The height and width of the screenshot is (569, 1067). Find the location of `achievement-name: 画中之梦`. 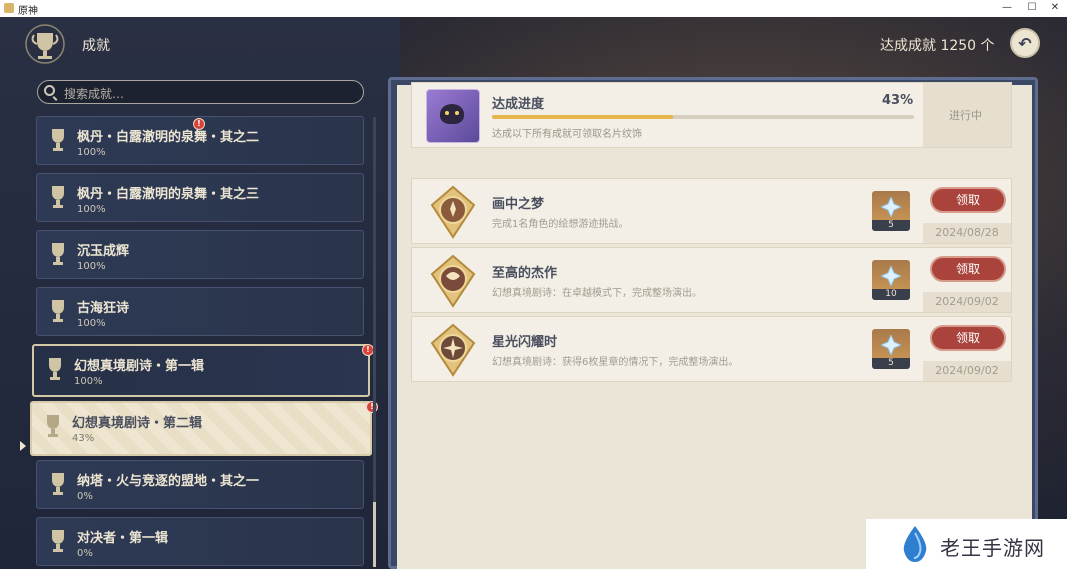

achievement-name: 画中之梦 is located at coordinates (518, 204).